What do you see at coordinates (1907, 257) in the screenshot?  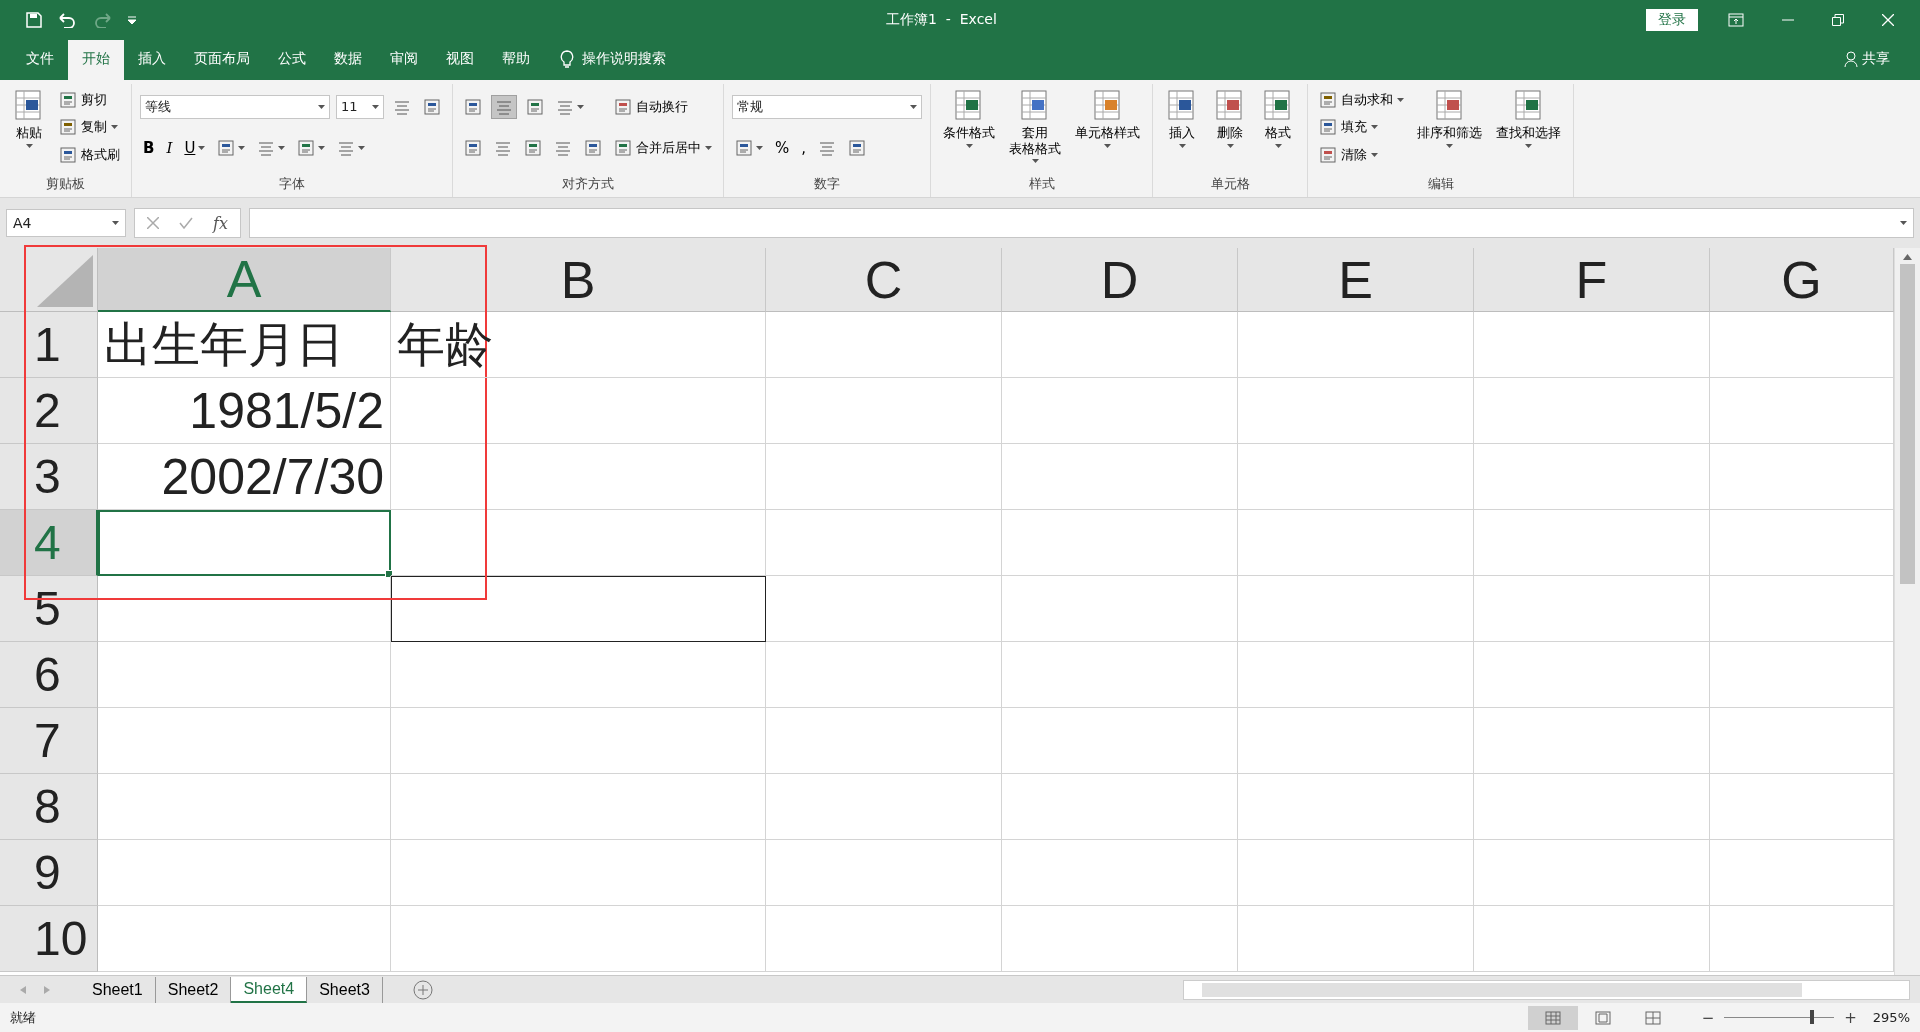 I see `scroll-up-icon` at bounding box center [1907, 257].